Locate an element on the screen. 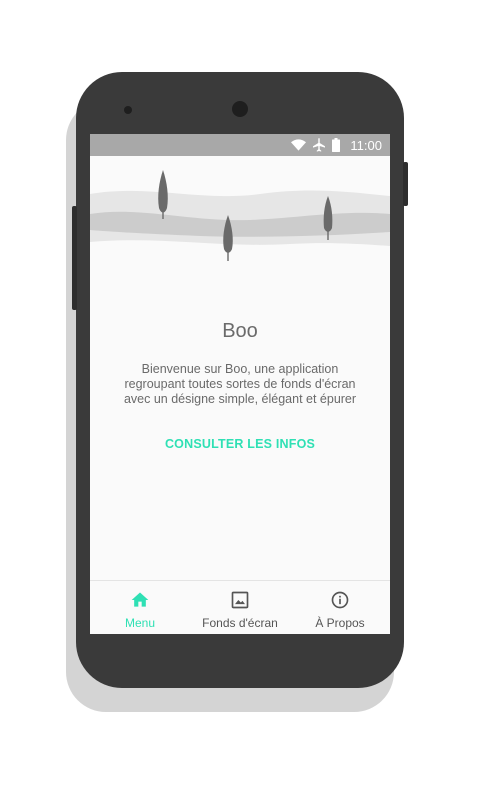  status-bar: 11:00 is located at coordinates (240, 145).